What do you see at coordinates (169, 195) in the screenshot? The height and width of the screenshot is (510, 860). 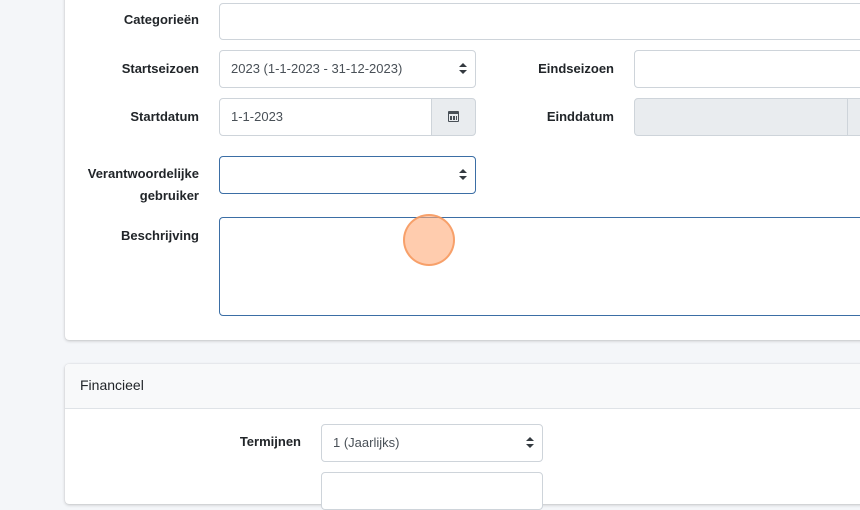 I see `responsible-label-line2: gebruiker` at bounding box center [169, 195].